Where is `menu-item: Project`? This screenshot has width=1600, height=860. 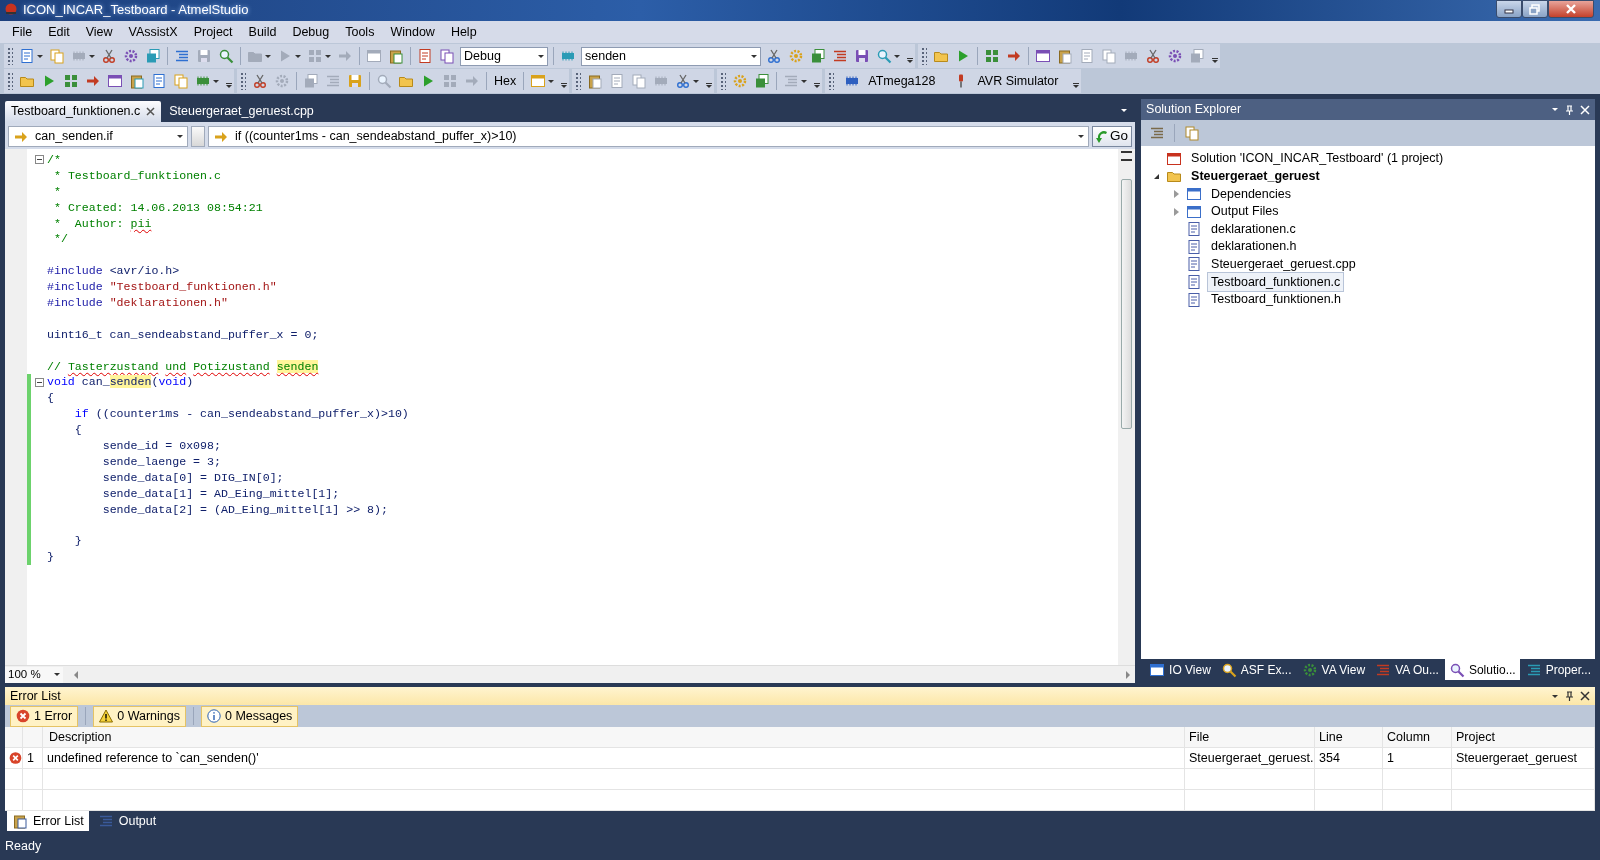 menu-item: Project is located at coordinates (213, 32).